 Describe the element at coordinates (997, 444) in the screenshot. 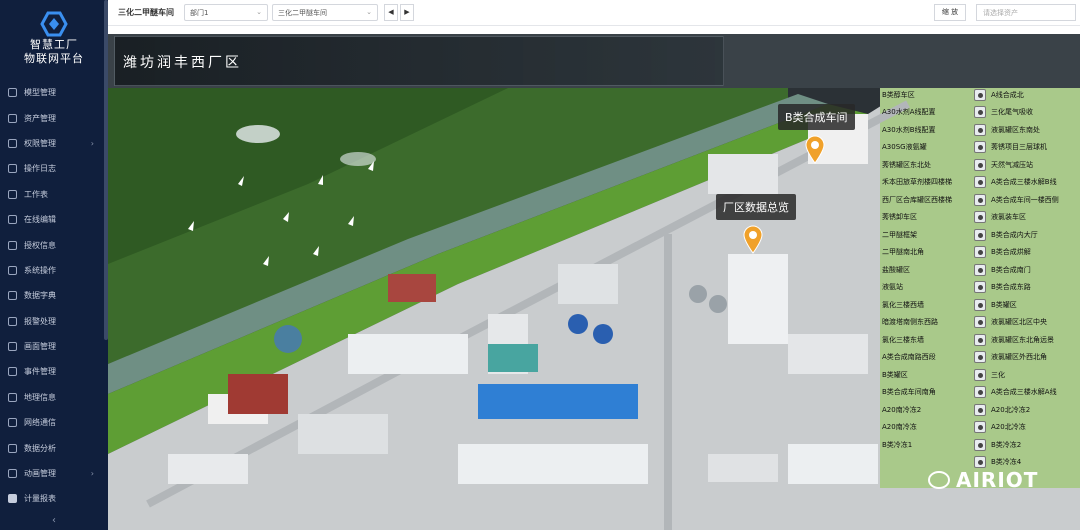

I see `camera-item: B类冷冻2` at that location.